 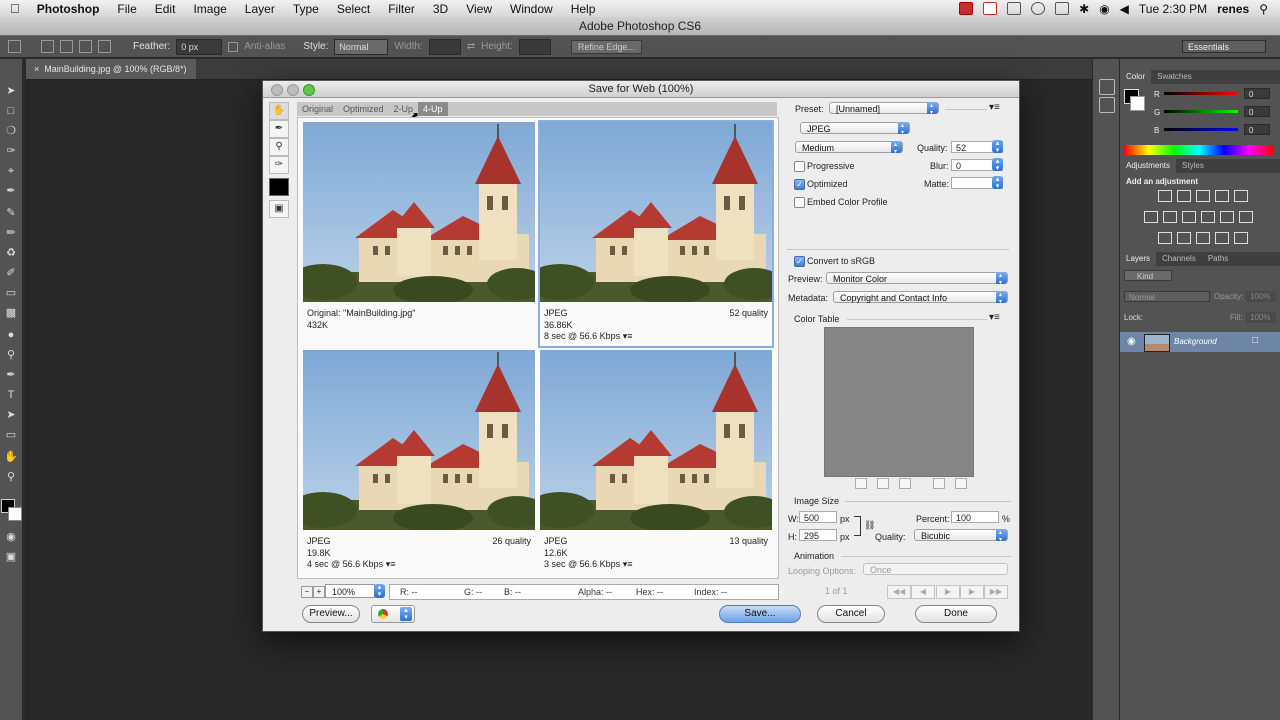 I want to click on display-icon, so click(x=1014, y=8).